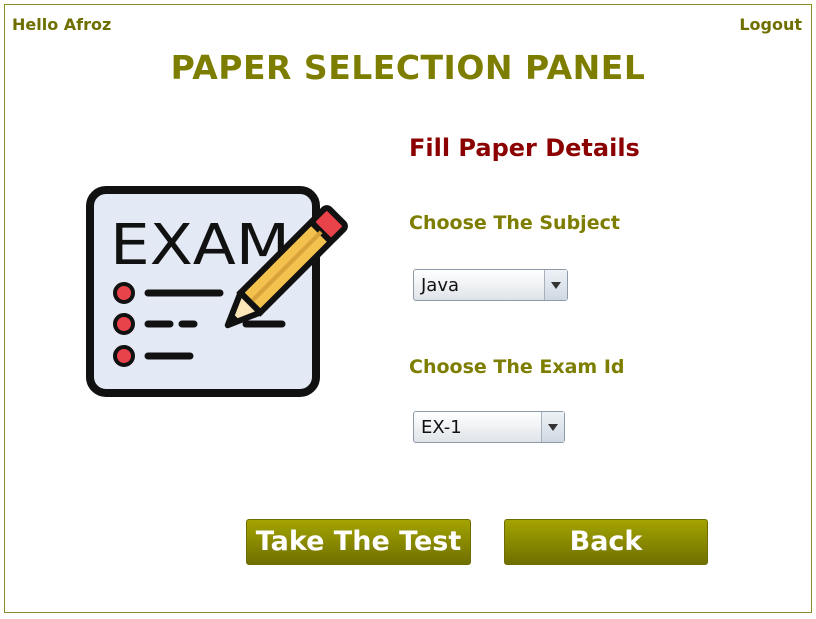 This screenshot has height=619, width=816. Describe the element at coordinates (358, 542) in the screenshot. I see `take-test-button: Take The Test` at that location.